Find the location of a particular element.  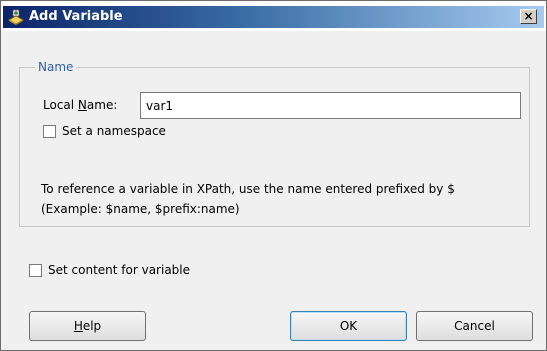

add-variable-icon is located at coordinates (16, 17).